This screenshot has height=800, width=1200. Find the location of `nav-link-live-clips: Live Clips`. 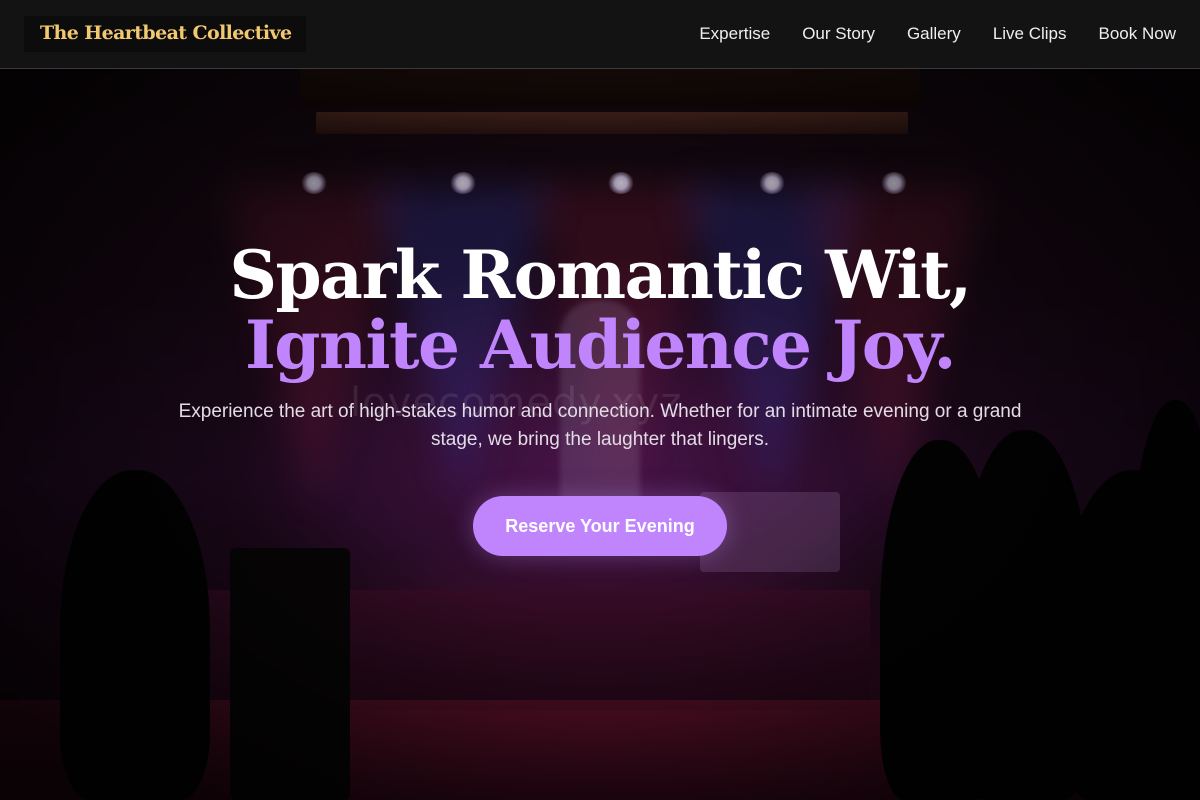

nav-link-live-clips: Live Clips is located at coordinates (1030, 34).